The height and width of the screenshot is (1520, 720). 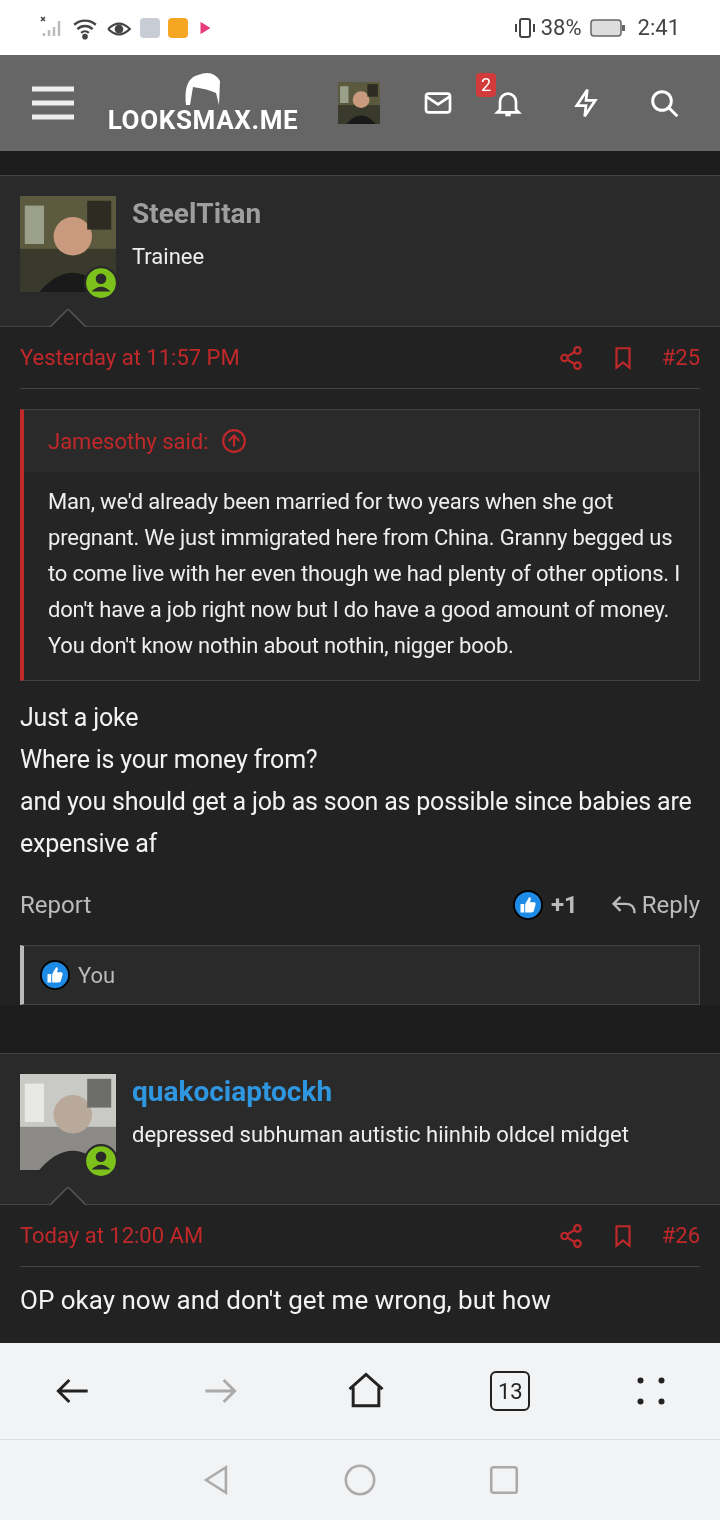 I want to click on post-text: OP okay now and don't get me wrong, but how, so click(x=286, y=1300).